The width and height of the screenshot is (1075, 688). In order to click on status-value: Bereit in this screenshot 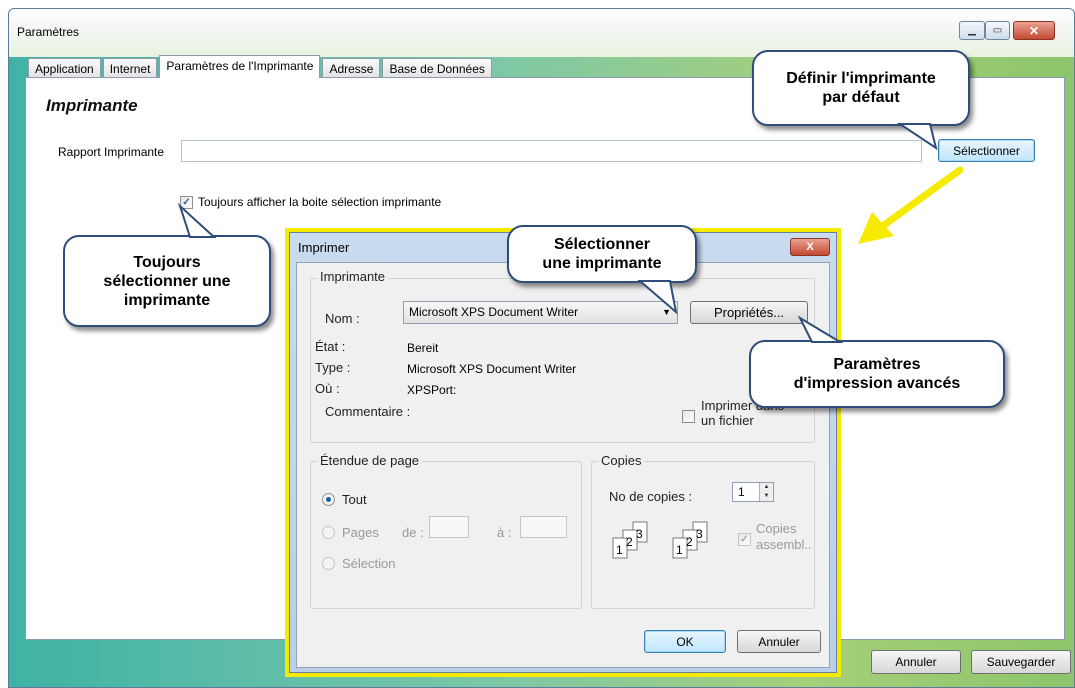, I will do `click(423, 348)`.